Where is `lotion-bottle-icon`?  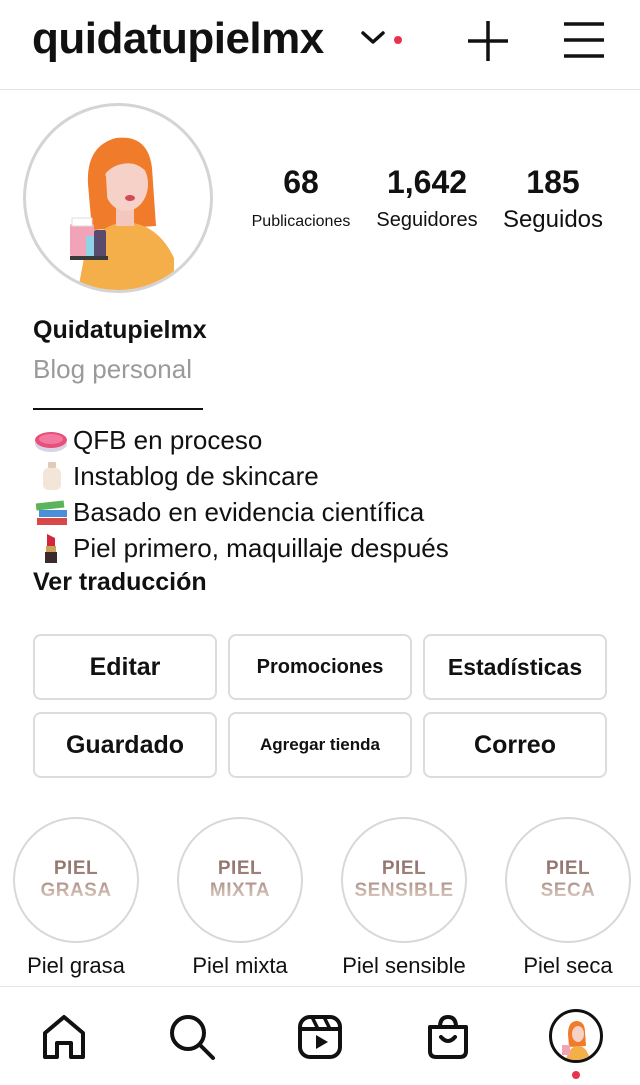 lotion-bottle-icon is located at coordinates (52, 476).